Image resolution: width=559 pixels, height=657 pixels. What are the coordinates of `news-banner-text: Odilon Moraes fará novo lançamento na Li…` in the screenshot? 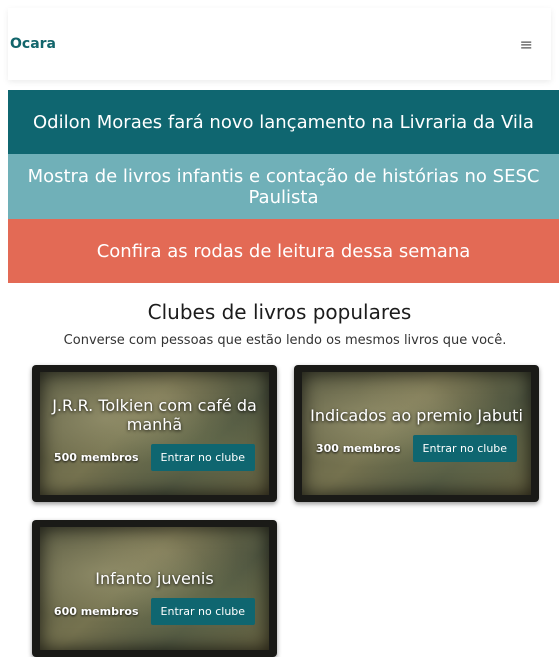 It's located at (283, 122).